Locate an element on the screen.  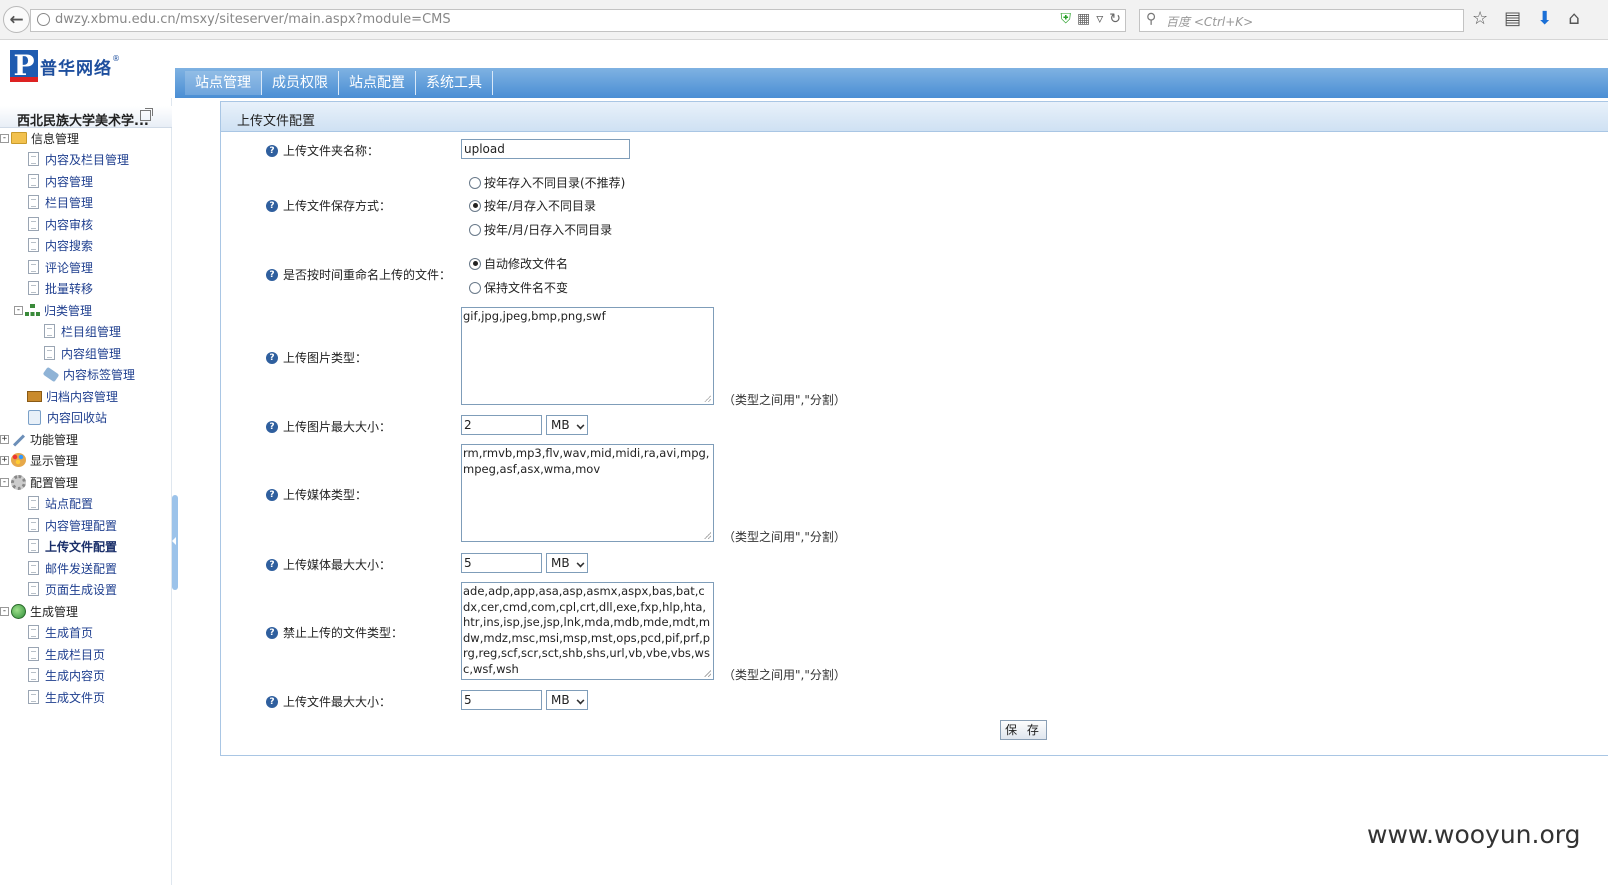
tree-item: 内容管理配置 is located at coordinates (71, 525).